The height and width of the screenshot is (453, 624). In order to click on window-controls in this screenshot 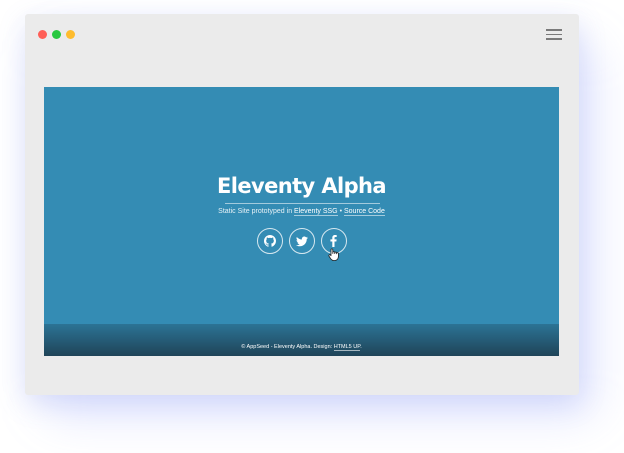, I will do `click(56, 34)`.